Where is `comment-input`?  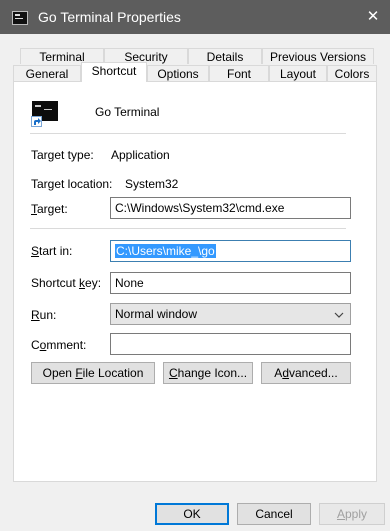
comment-input is located at coordinates (230, 344).